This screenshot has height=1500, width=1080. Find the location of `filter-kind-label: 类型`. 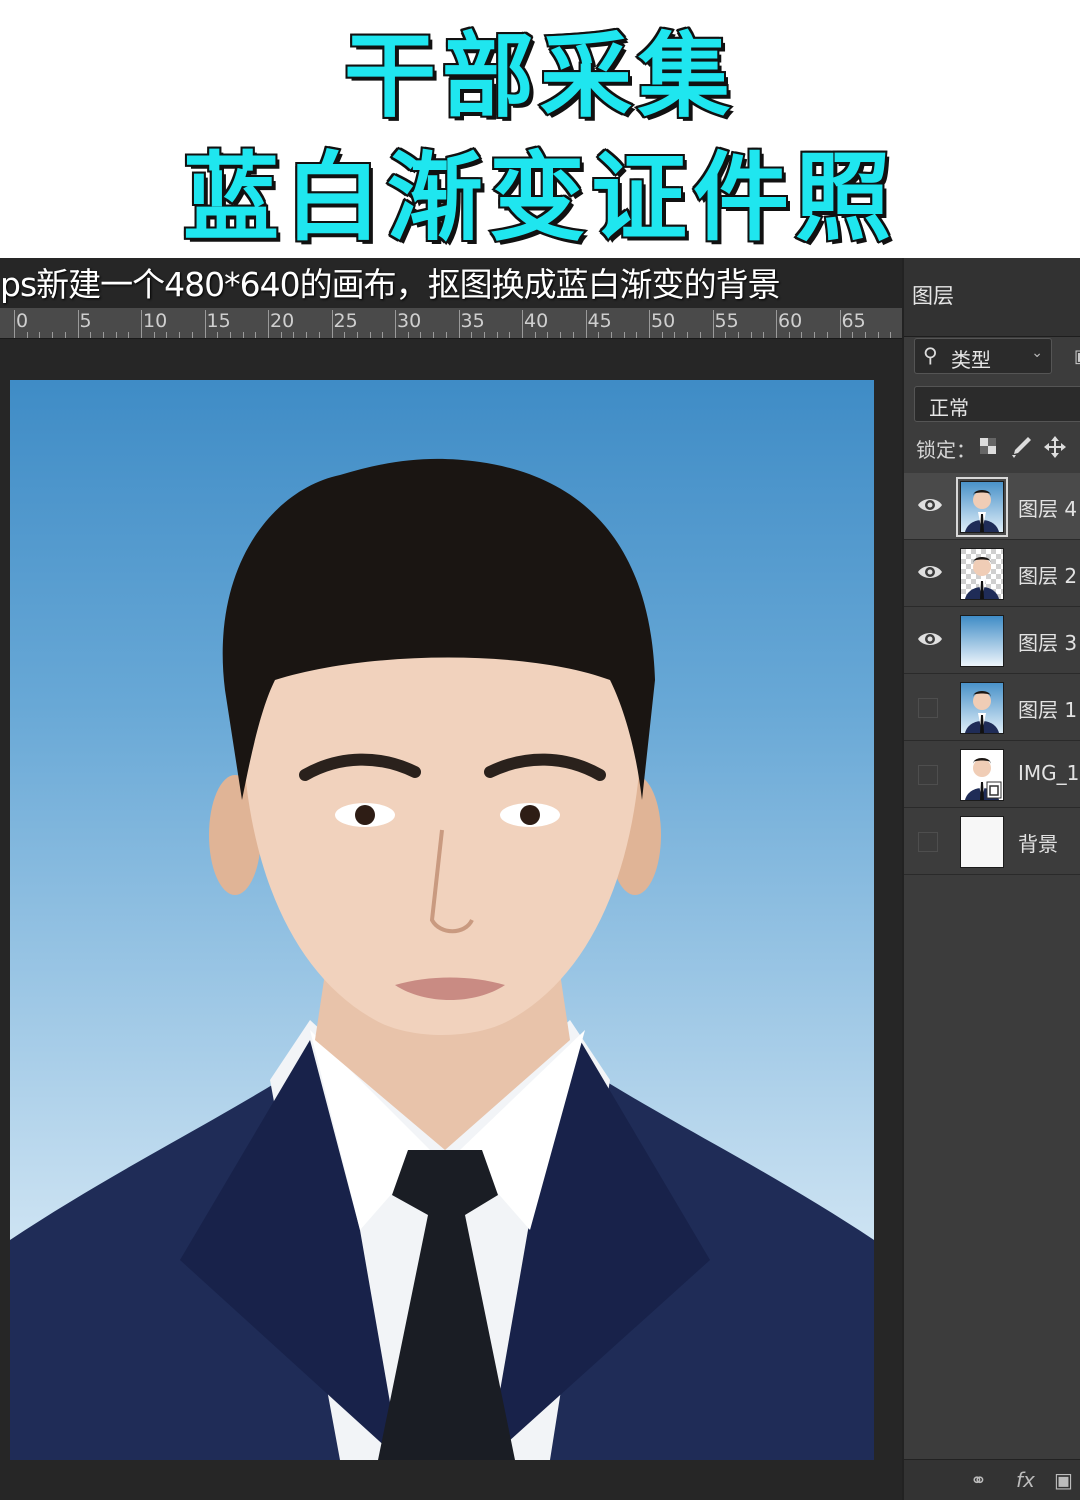

filter-kind-label: 类型 is located at coordinates (971, 360).